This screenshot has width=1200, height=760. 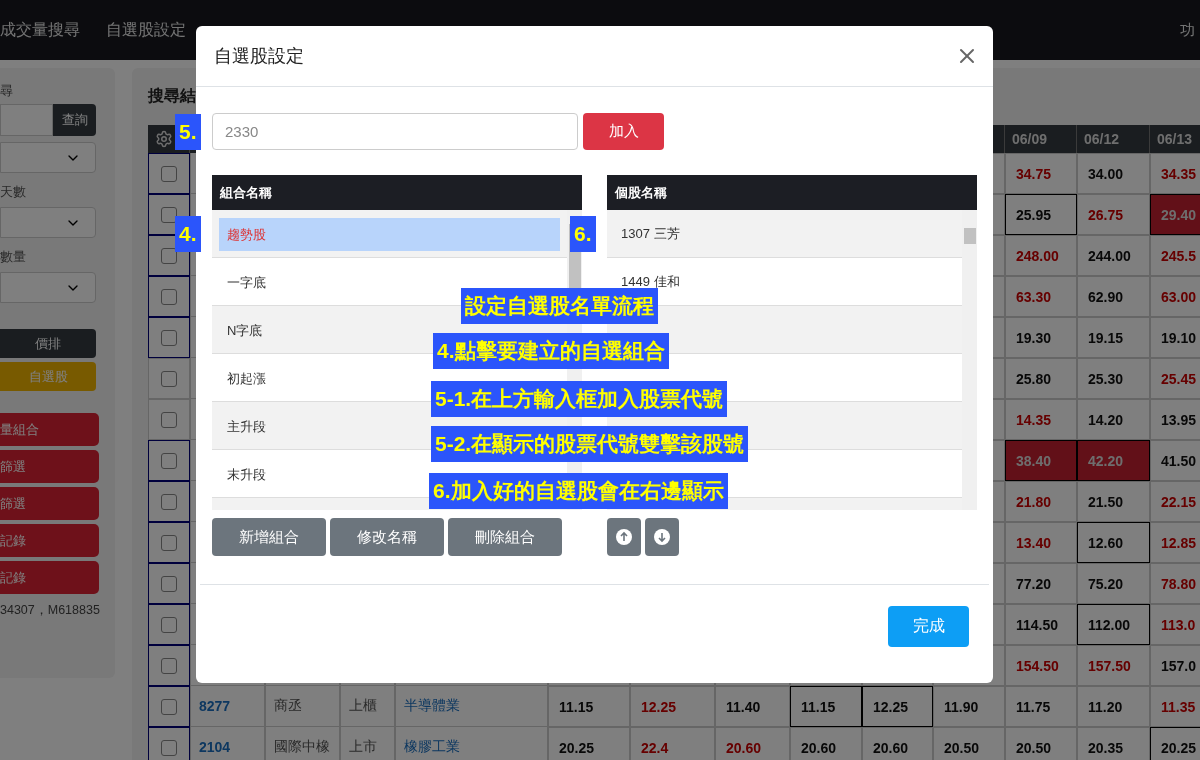 What do you see at coordinates (1113, 378) in the screenshot?
I see `price-cell: 25.30` at bounding box center [1113, 378].